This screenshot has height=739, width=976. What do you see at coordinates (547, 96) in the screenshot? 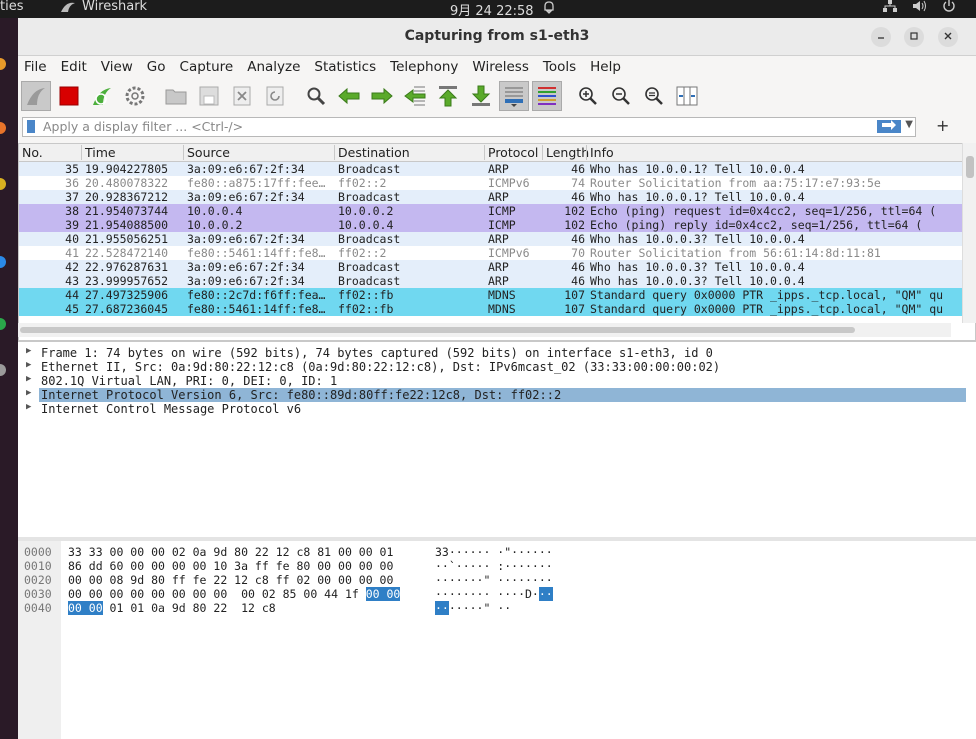
I see `colorize-button` at bounding box center [547, 96].